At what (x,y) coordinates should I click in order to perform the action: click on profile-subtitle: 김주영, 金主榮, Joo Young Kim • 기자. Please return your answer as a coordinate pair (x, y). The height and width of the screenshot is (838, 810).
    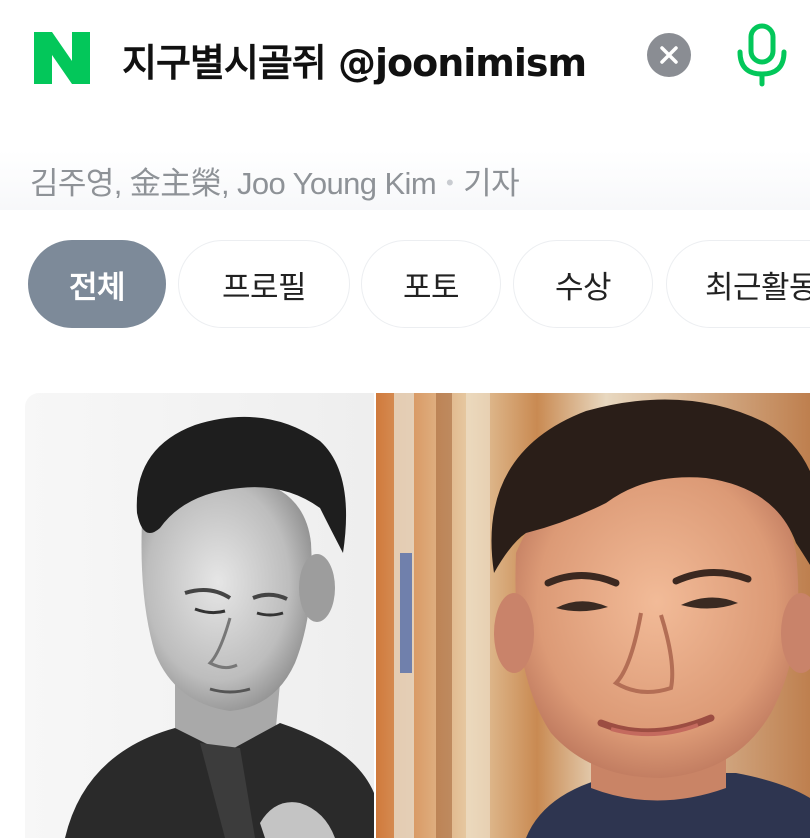
    Looking at the image, I should click on (405, 180).